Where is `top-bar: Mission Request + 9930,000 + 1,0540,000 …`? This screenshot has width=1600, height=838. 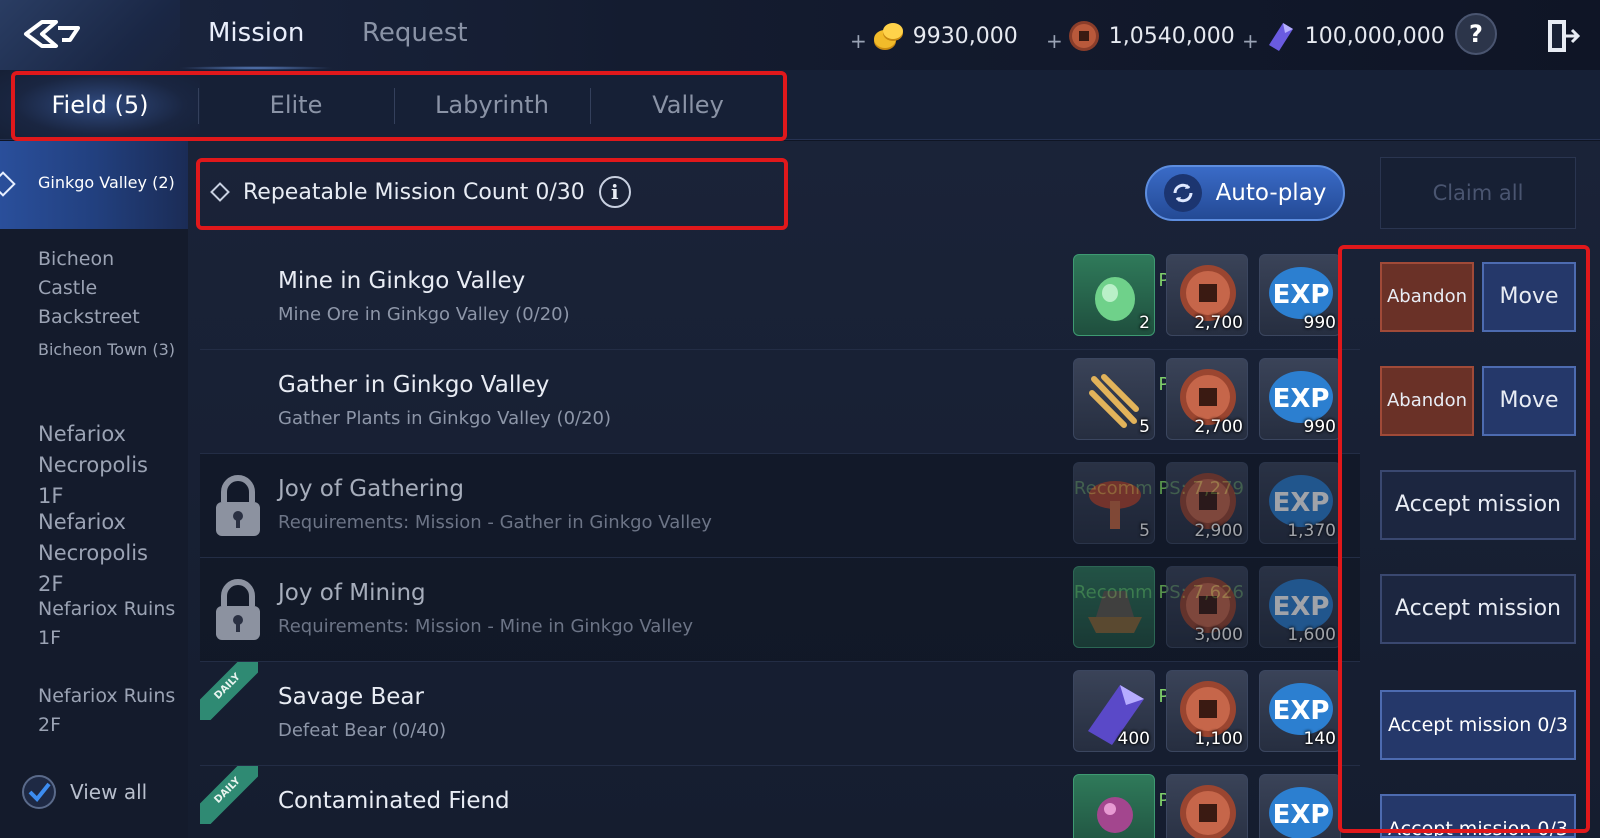 top-bar: Mission Request + 9930,000 + 1,0540,000 … is located at coordinates (800, 35).